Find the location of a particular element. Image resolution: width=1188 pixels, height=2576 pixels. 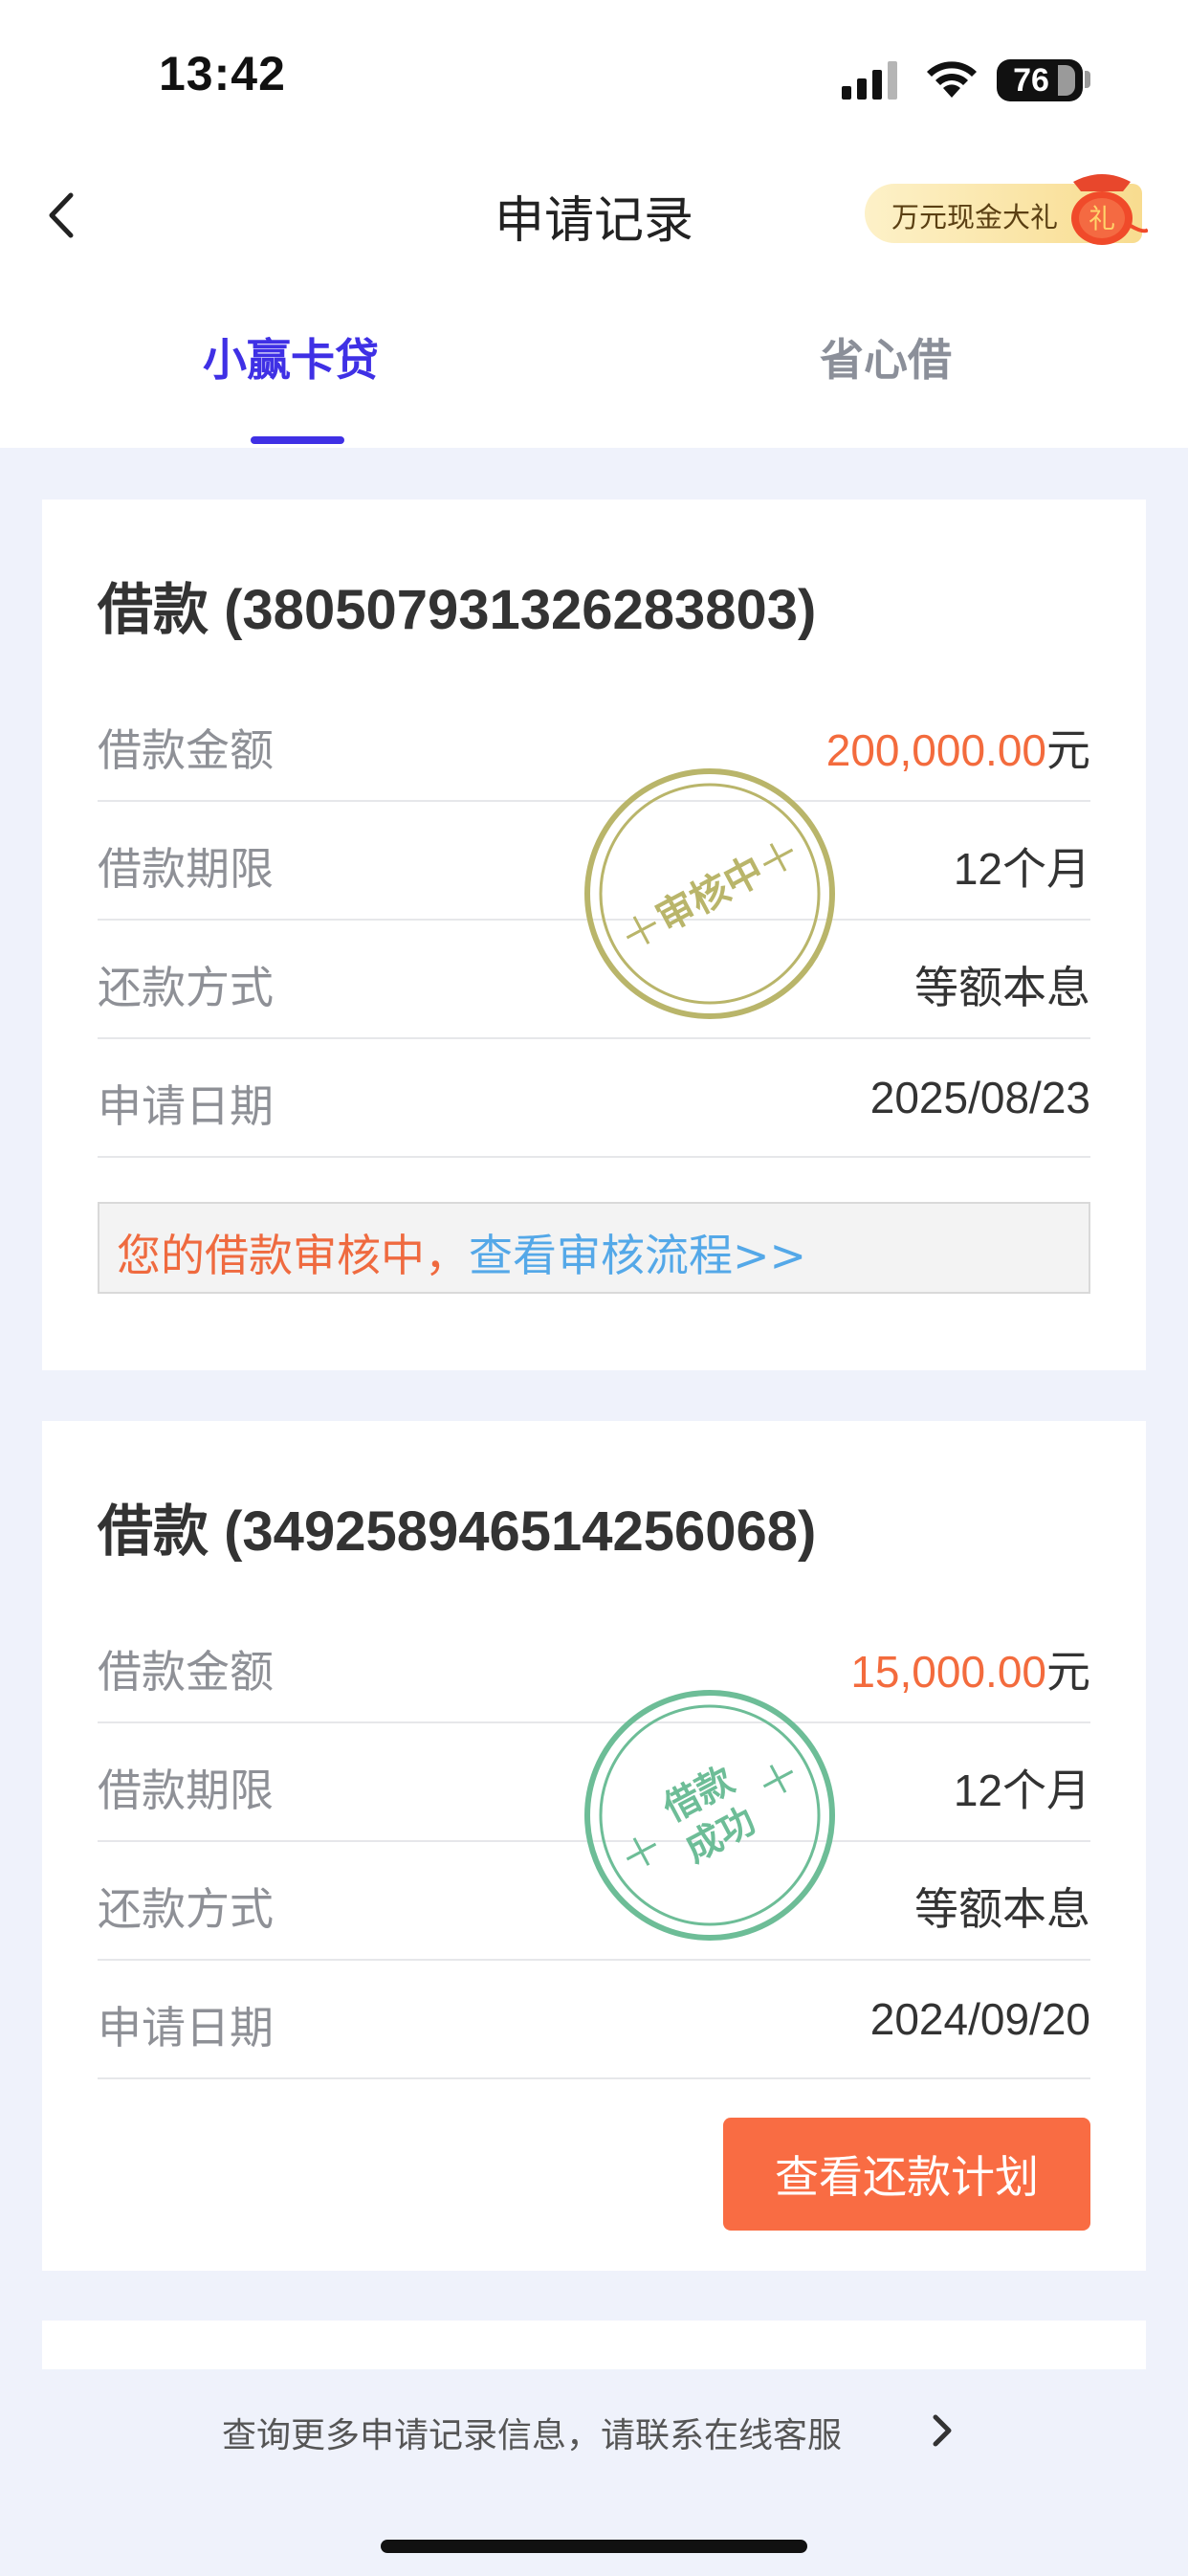

notice-text: 您的借款审核中，查看审核流程>> is located at coordinates (461, 1252).